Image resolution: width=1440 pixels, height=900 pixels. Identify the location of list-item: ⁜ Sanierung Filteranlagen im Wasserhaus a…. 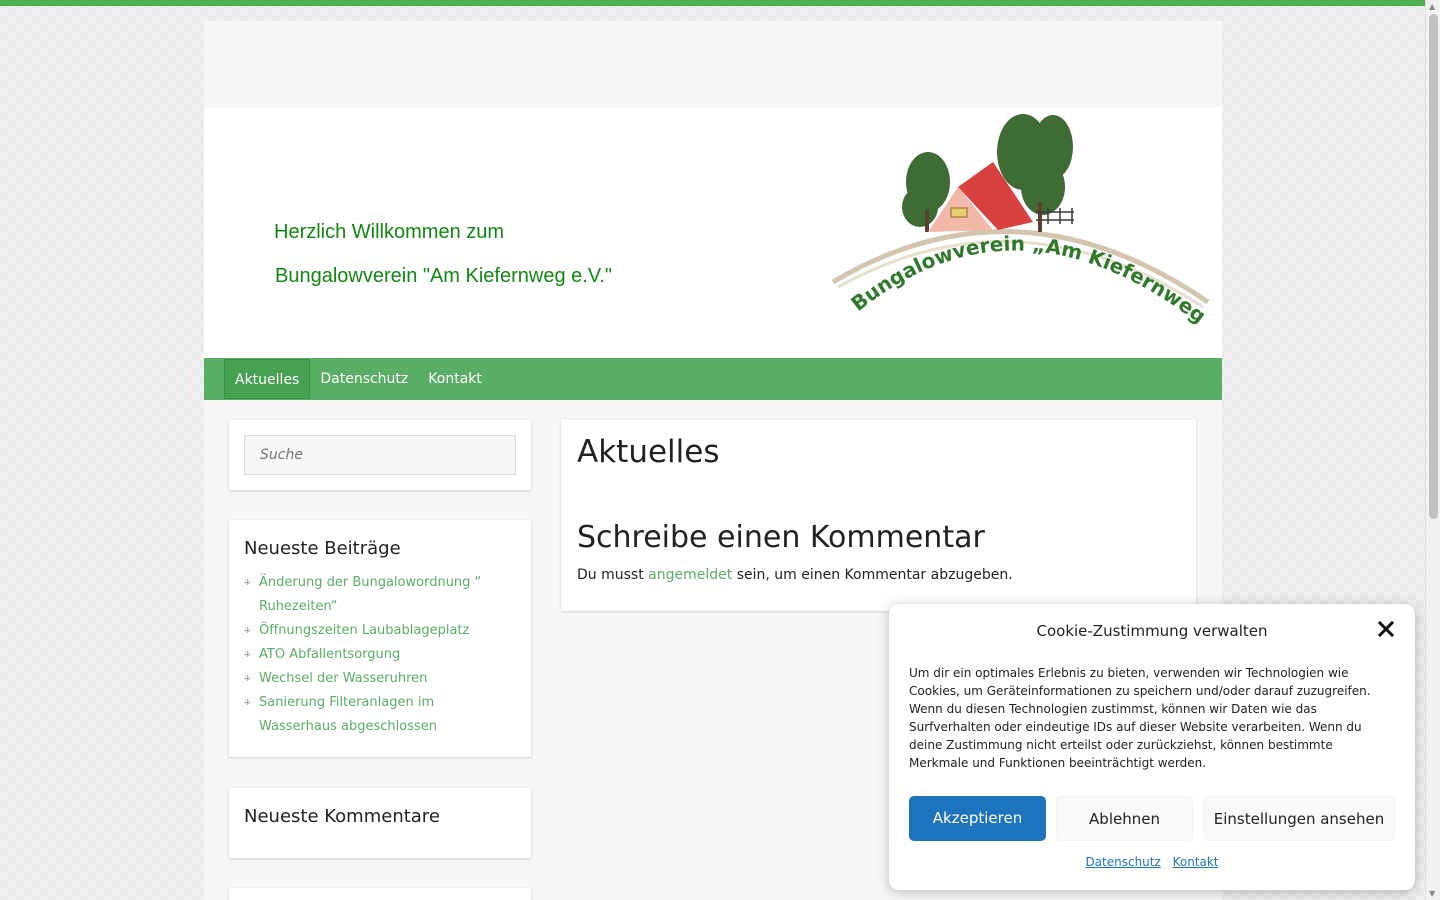
(380, 715).